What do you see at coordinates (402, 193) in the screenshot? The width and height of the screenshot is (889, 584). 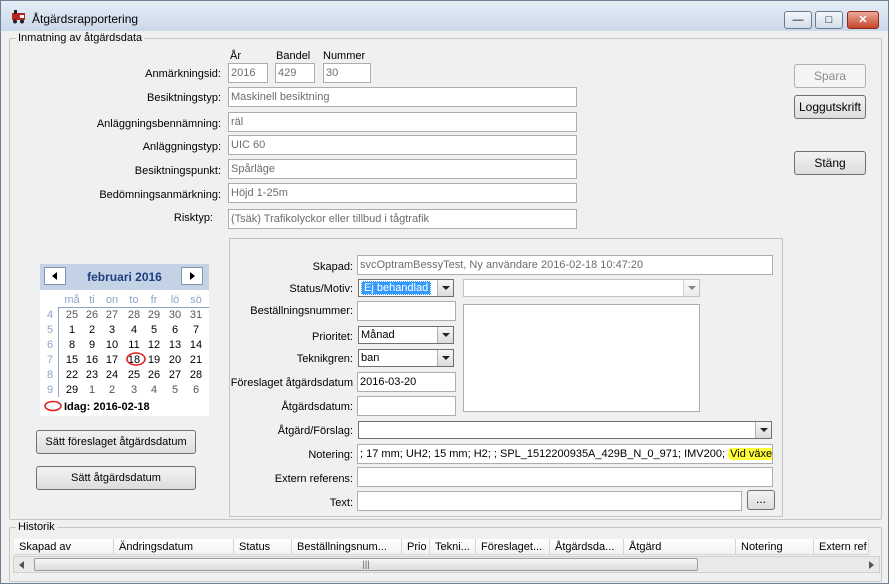 I see `bedanm-field: Höjd 1-25m` at bounding box center [402, 193].